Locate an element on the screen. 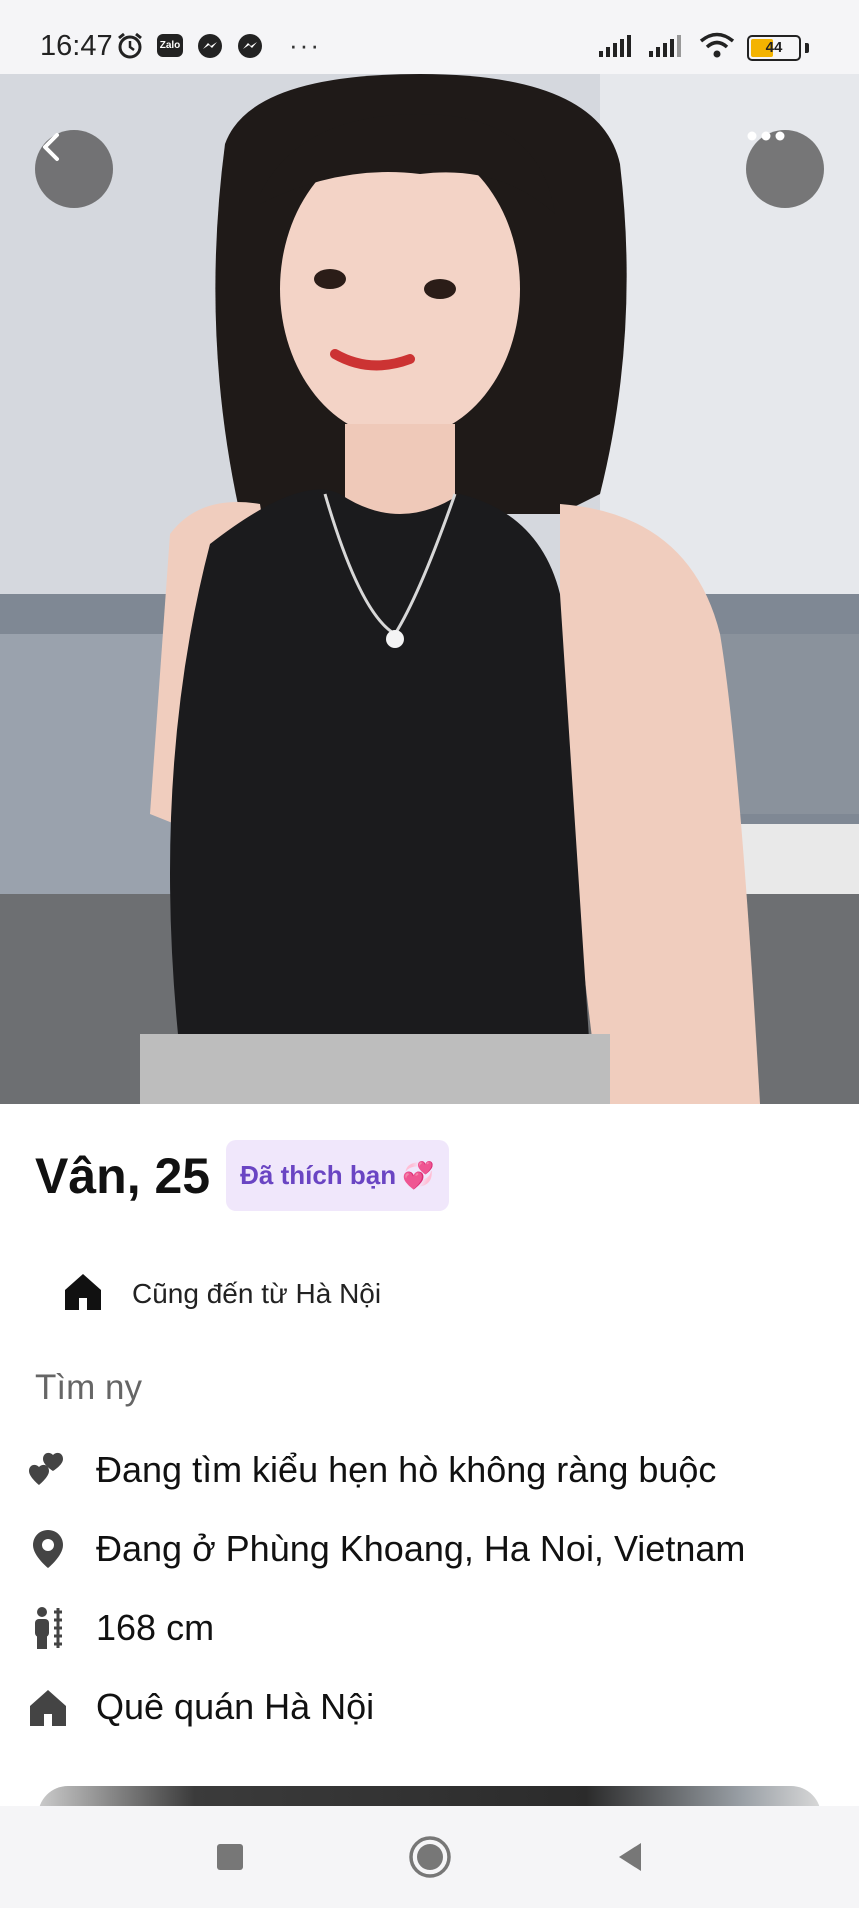  hearts-emoji: 💞 is located at coordinates (418, 1175).